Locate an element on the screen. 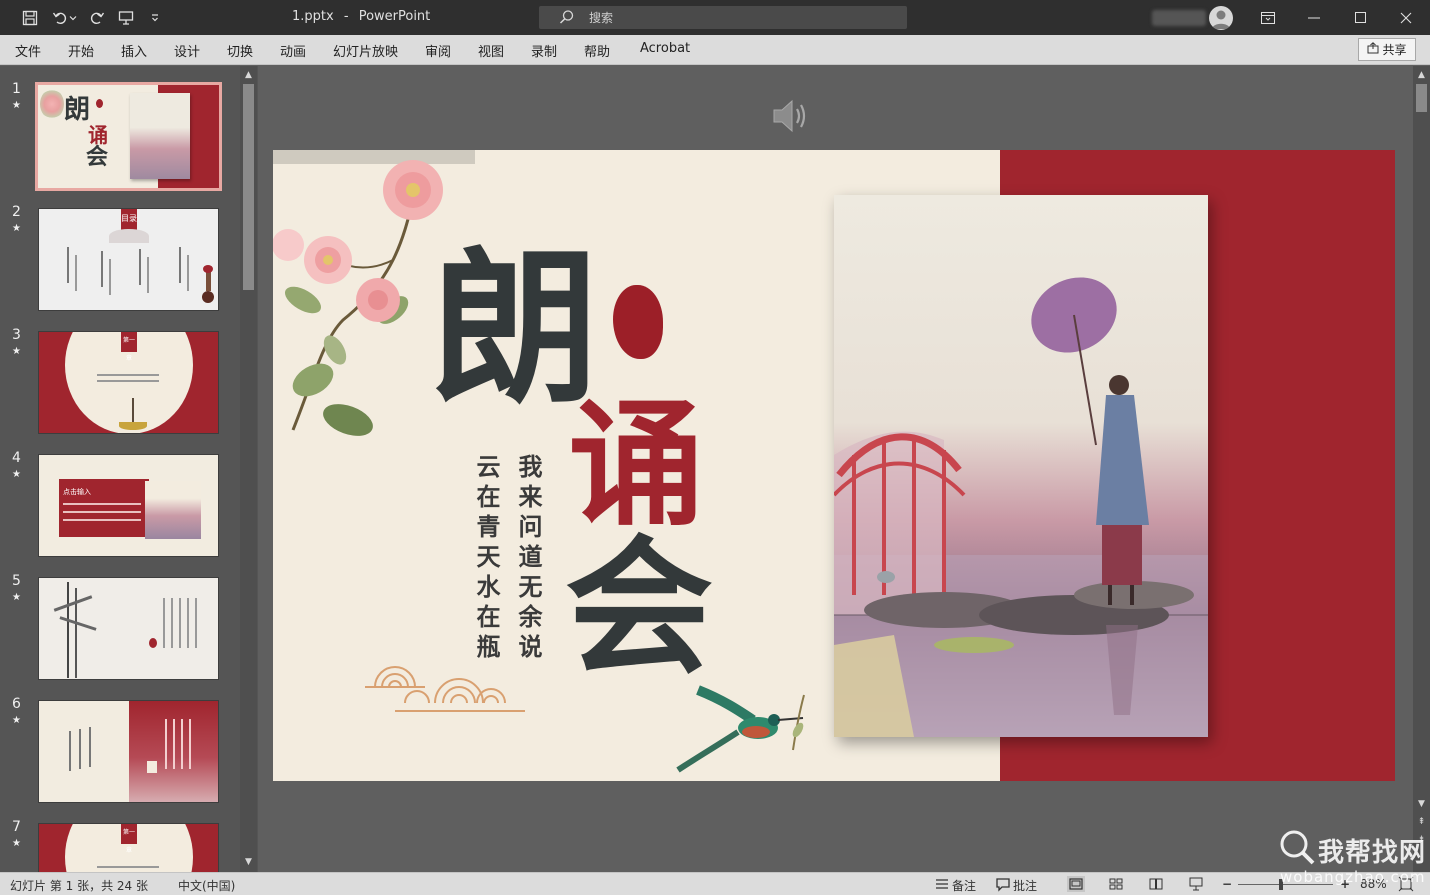 The image size is (1430, 895). thumbnail-scrollbar: ▲ ▼ is located at coordinates (248, 469).